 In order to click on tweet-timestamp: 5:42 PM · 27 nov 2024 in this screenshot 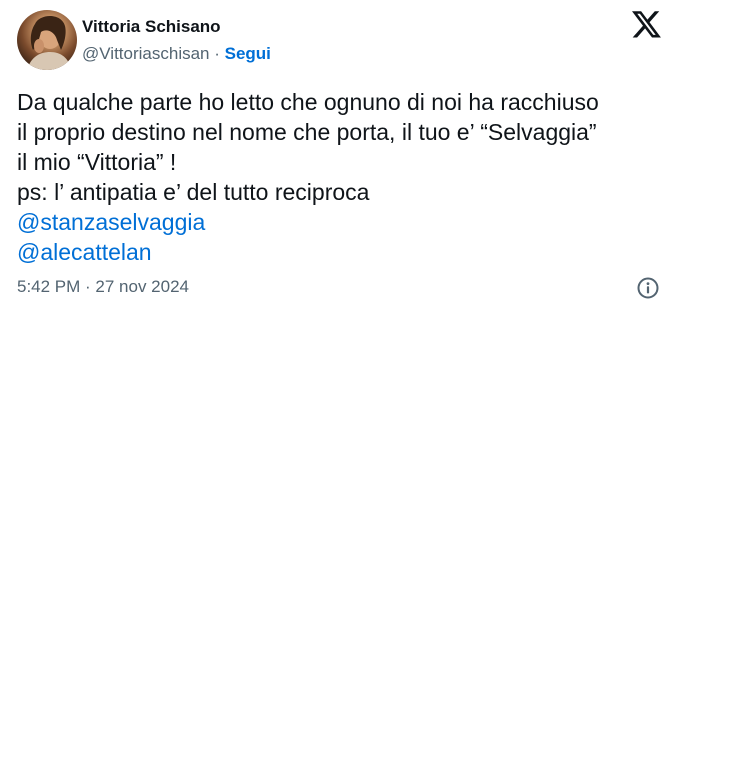, I will do `click(103, 287)`.